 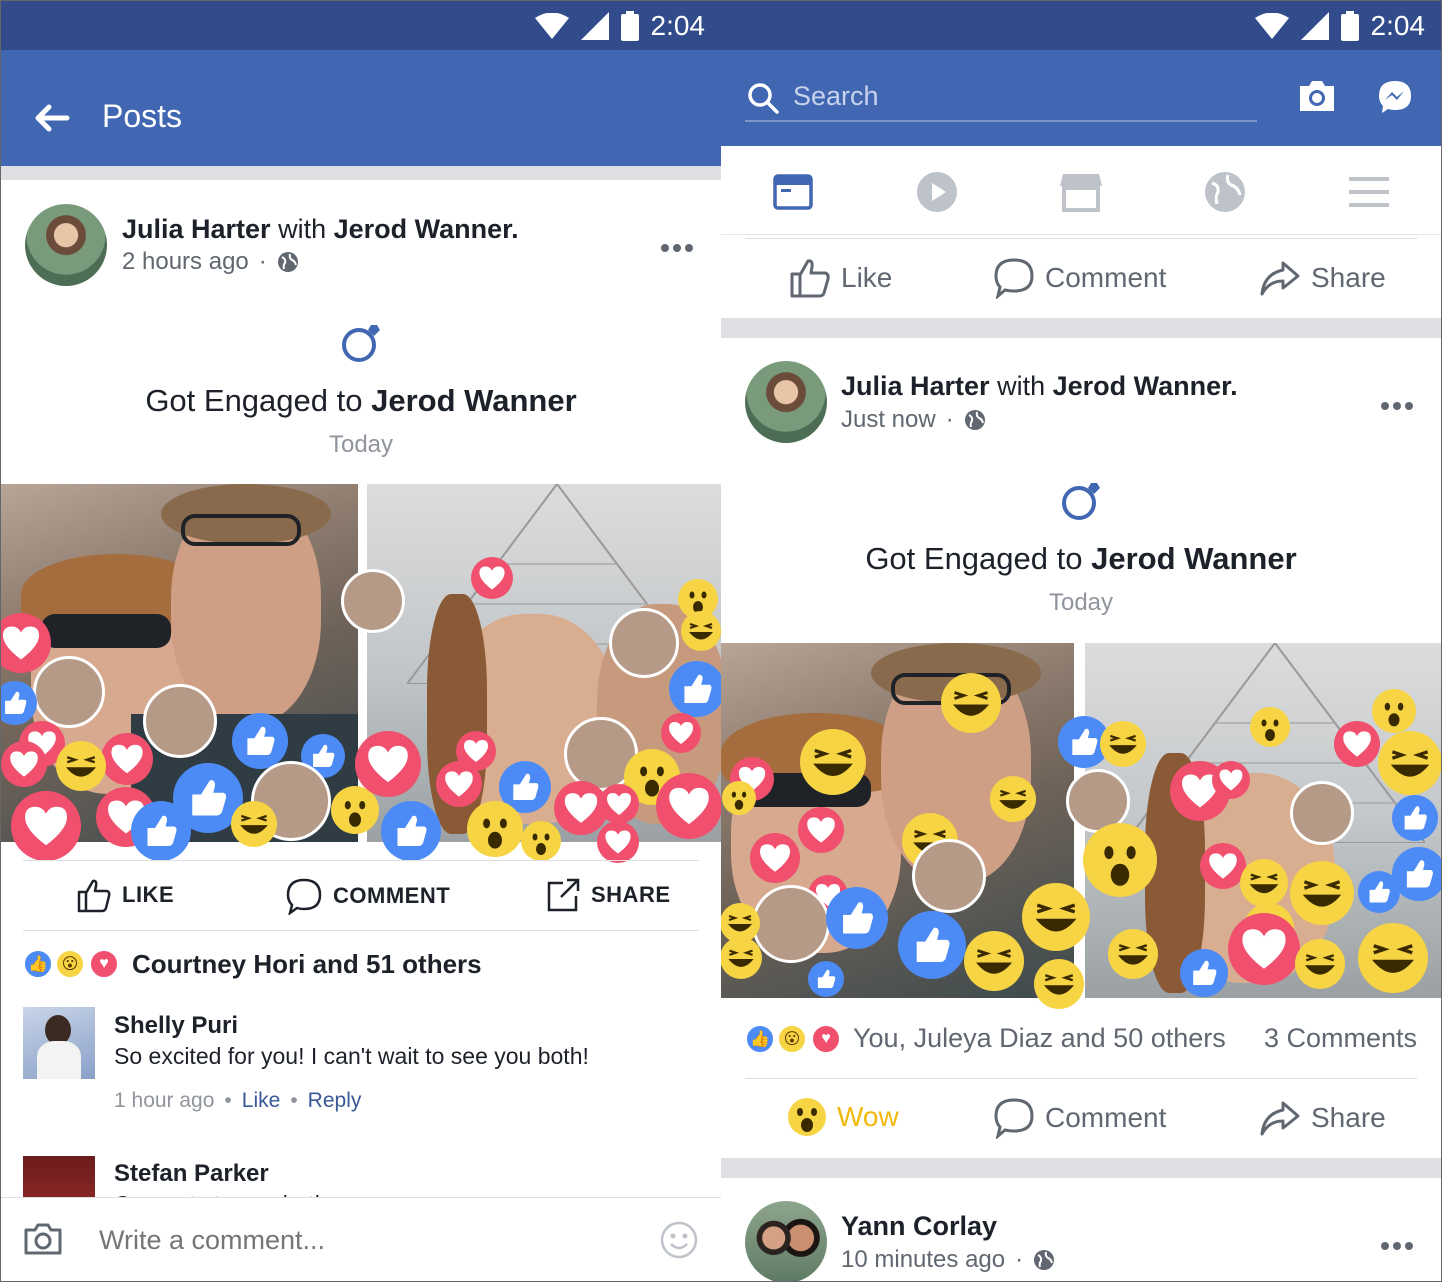 I want to click on wifi-icon, so click(x=1271, y=26).